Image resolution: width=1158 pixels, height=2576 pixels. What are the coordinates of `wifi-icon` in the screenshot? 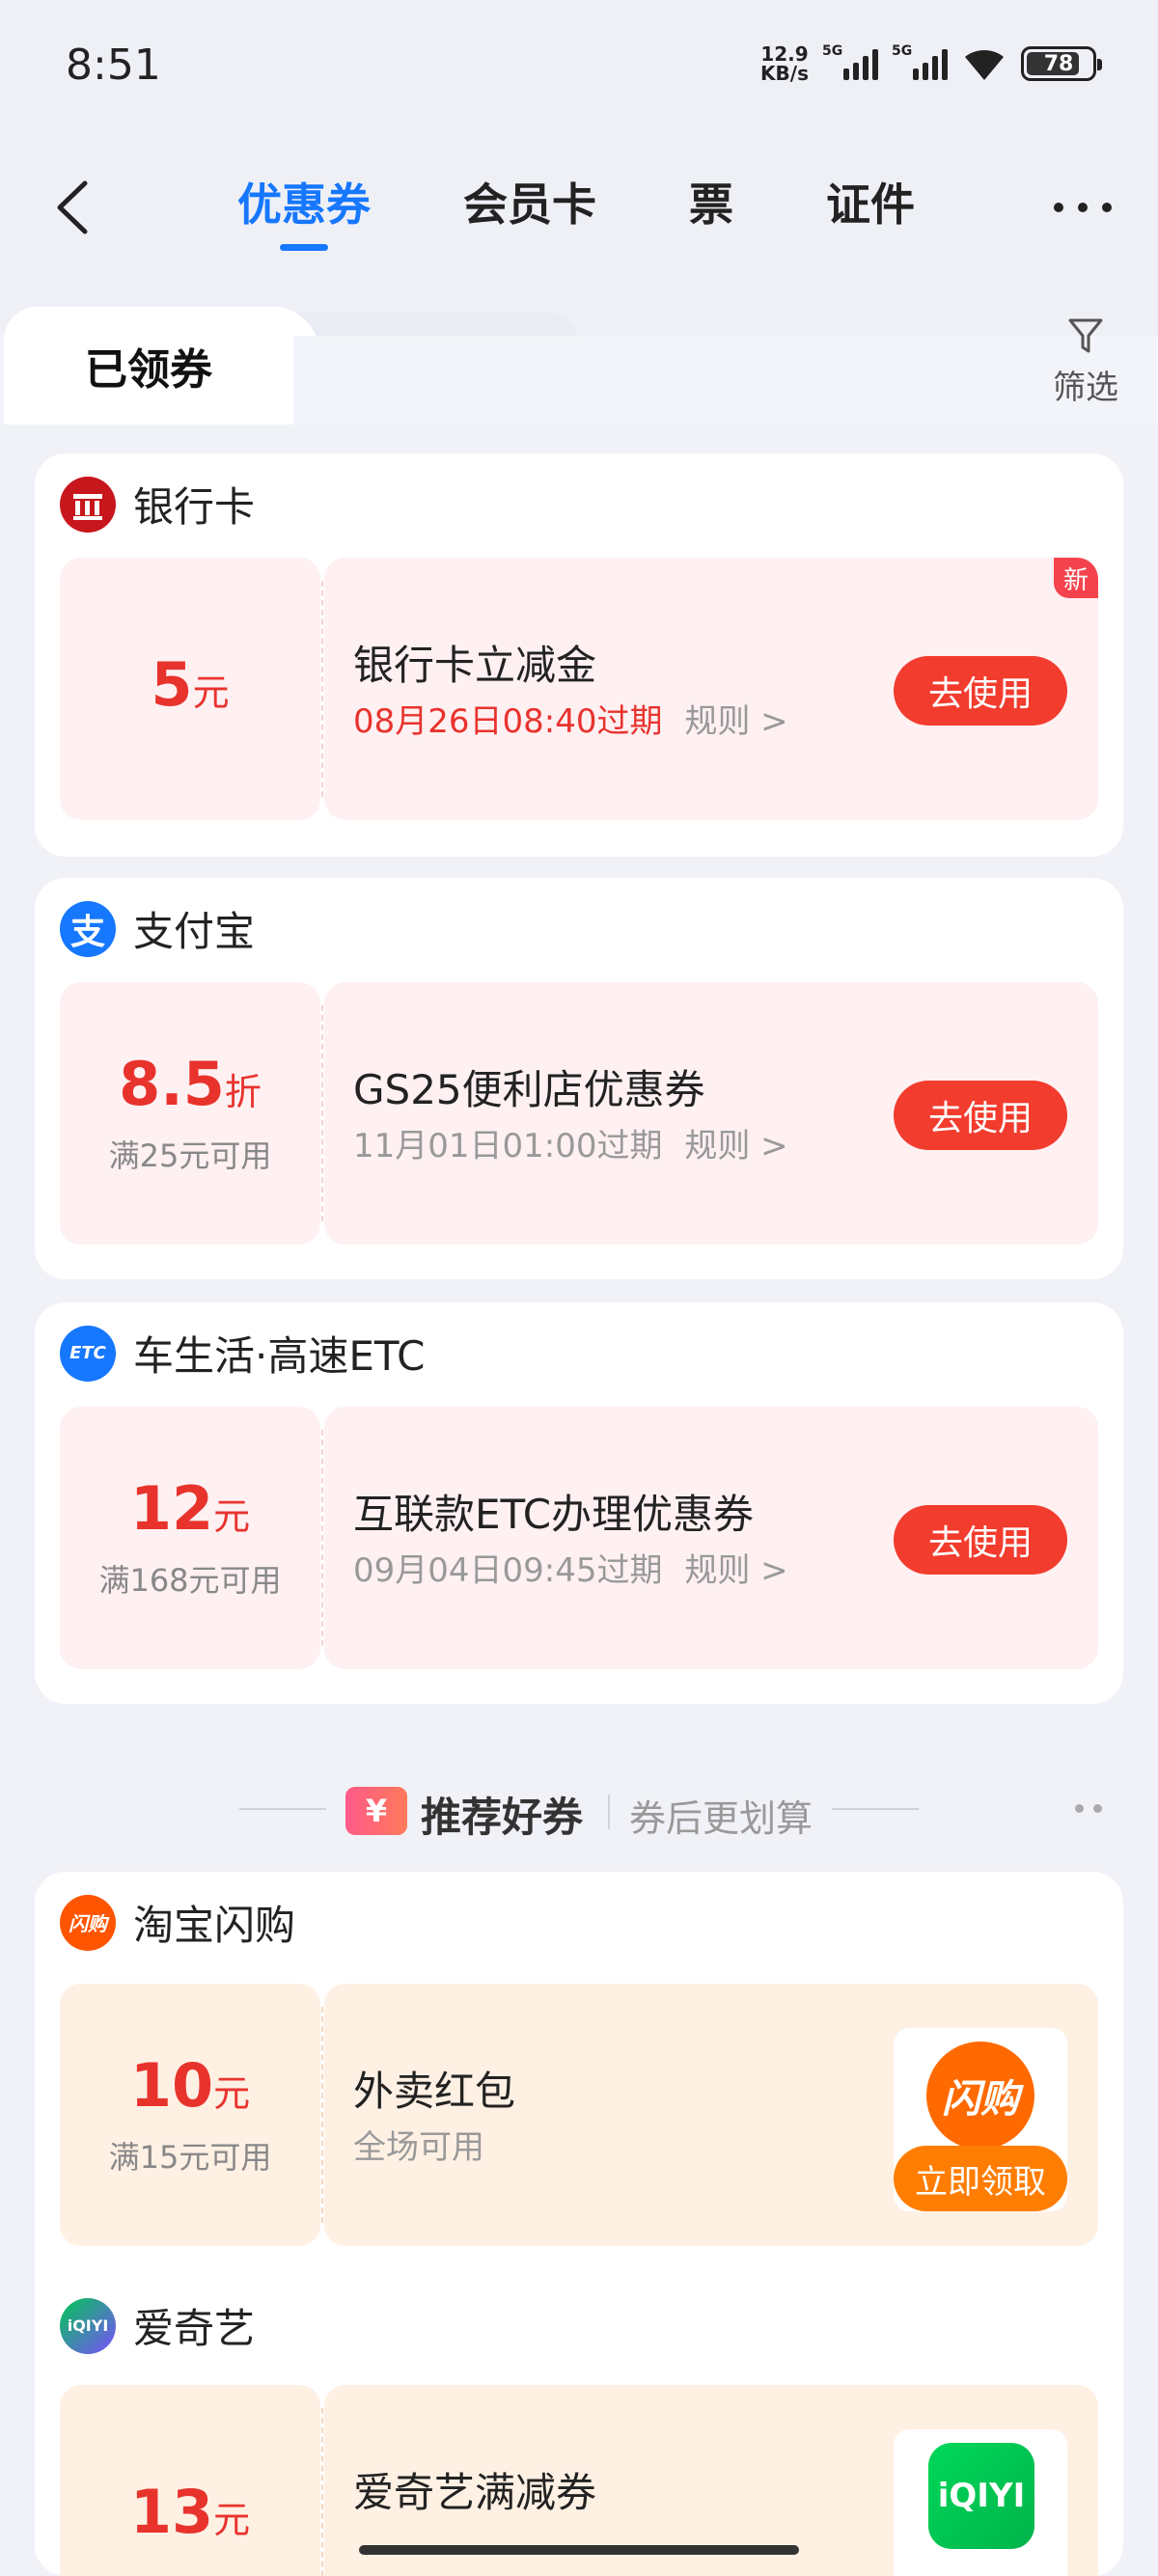 It's located at (984, 64).